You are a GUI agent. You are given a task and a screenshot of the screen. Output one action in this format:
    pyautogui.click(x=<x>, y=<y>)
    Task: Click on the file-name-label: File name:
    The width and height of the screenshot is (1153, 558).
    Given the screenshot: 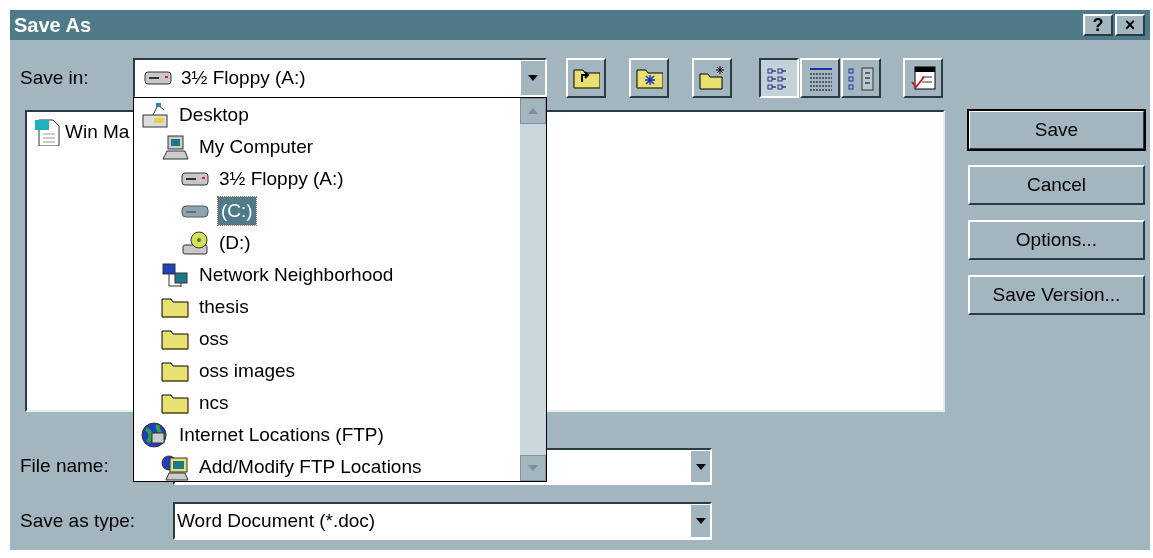 What is the action you would take?
    pyautogui.click(x=65, y=466)
    